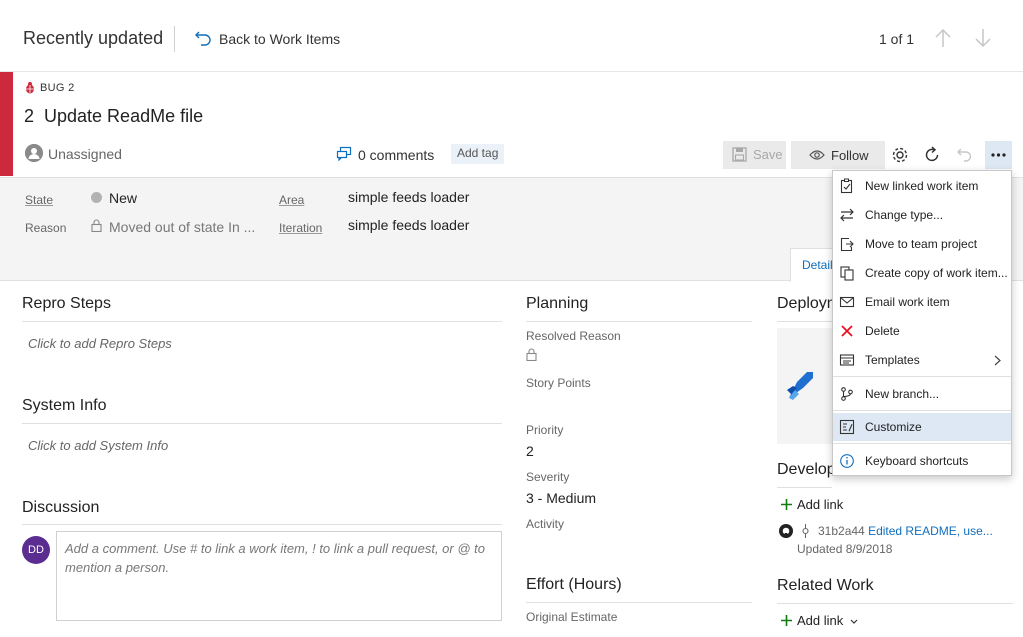 Image resolution: width=1023 pixels, height=637 pixels. Describe the element at coordinates (812, 265) in the screenshot. I see `tab-details: Detail` at that location.